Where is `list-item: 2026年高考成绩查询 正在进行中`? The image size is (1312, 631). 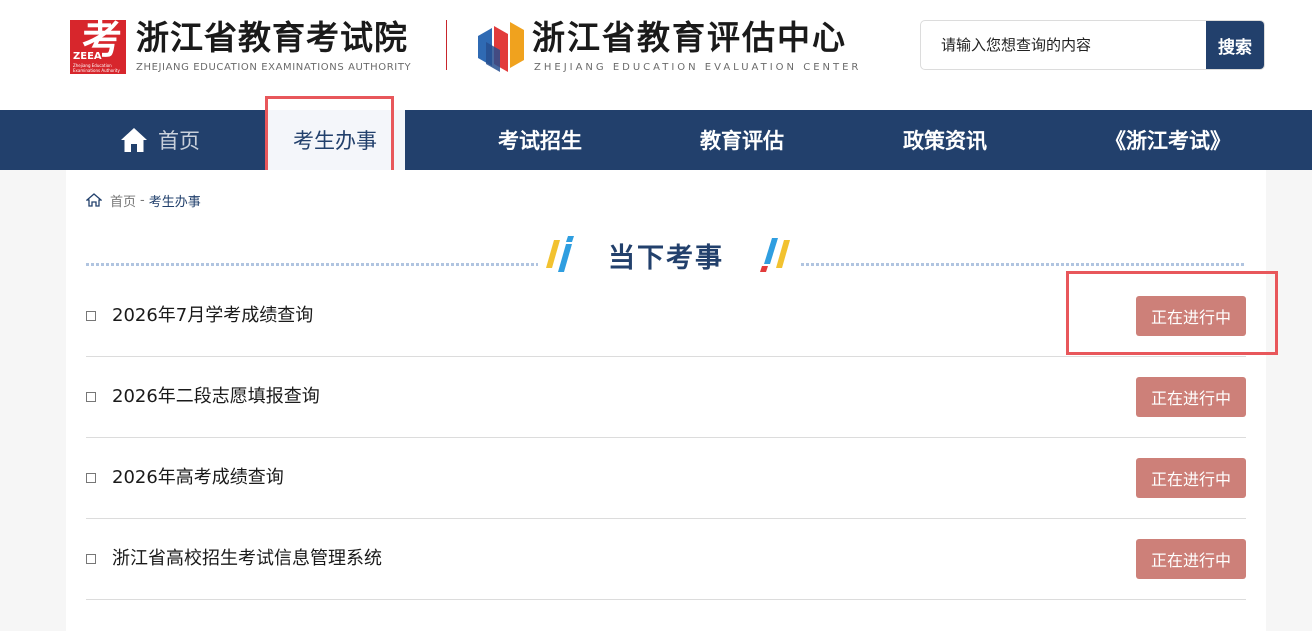
list-item: 2026年高考成绩查询 正在进行中 is located at coordinates (666, 478).